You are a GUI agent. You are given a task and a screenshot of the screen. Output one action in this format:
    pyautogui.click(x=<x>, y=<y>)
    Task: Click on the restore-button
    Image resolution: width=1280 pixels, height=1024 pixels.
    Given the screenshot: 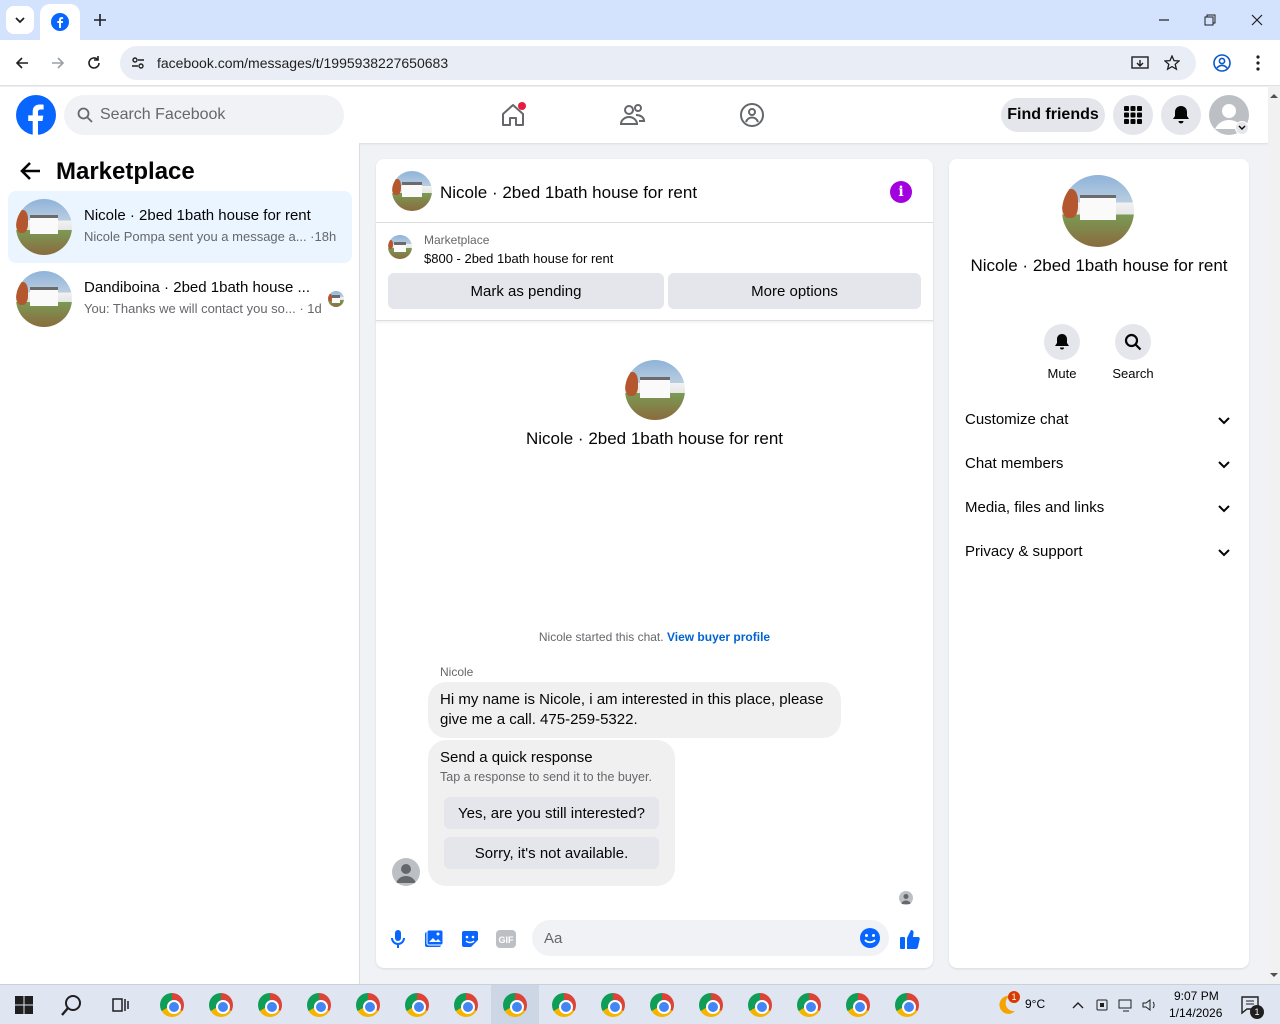 What is the action you would take?
    pyautogui.click(x=1210, y=20)
    